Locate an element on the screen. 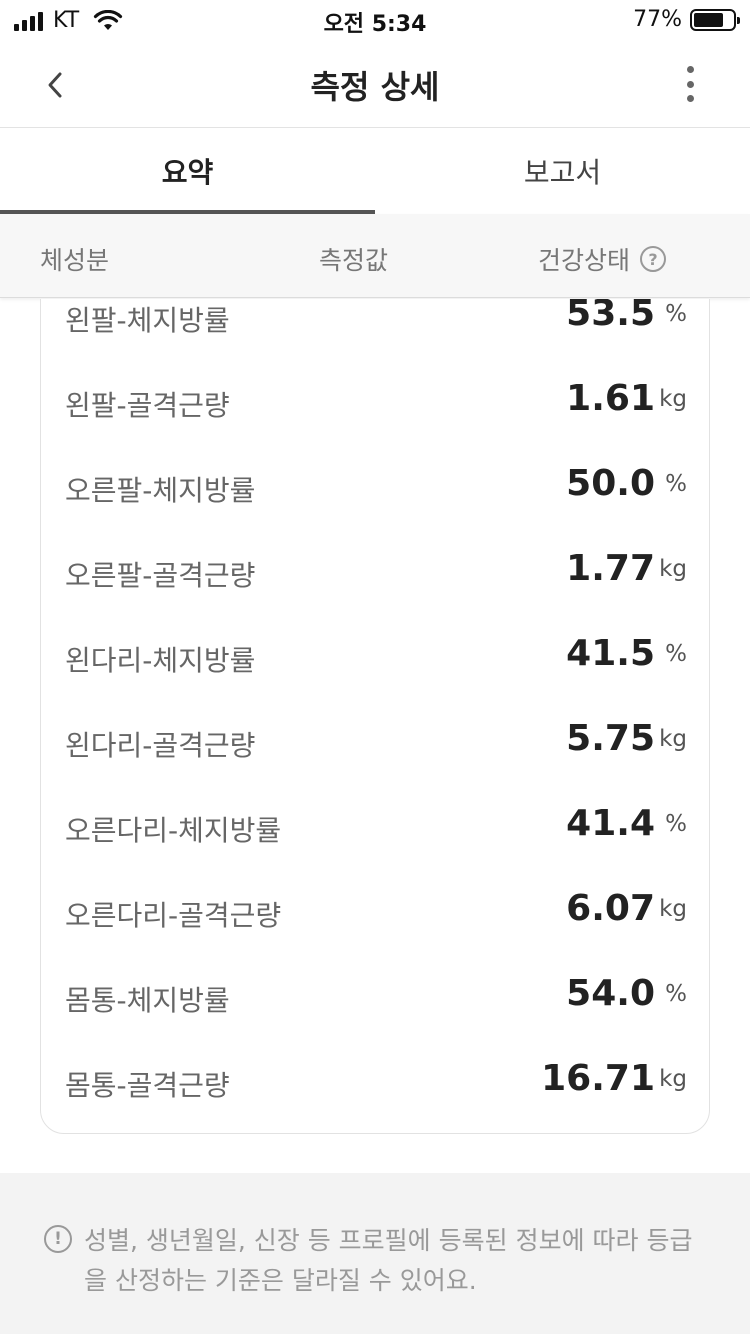 The image size is (750, 1334). status-right: 77% is located at coordinates (686, 19).